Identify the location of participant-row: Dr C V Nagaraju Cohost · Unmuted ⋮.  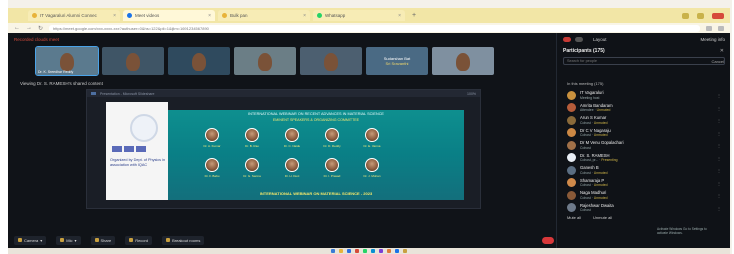
(646, 133).